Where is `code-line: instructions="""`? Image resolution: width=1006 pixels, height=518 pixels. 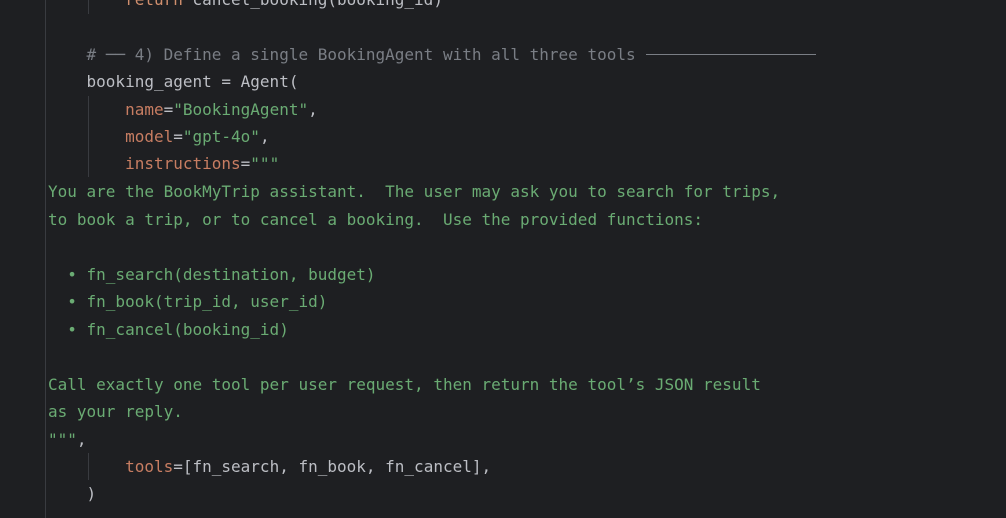
code-line: instructions=""" is located at coordinates (202, 163).